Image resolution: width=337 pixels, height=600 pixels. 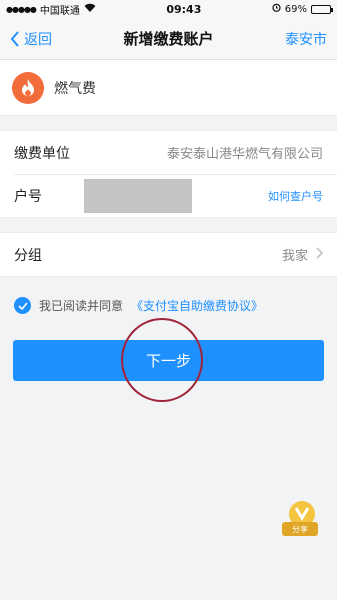 What do you see at coordinates (38, 39) in the screenshot?
I see `back-label: 返回` at bounding box center [38, 39].